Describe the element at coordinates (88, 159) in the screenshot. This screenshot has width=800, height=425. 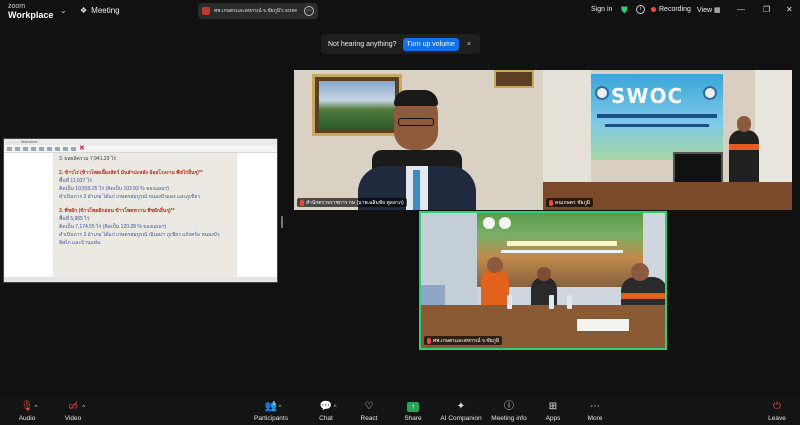
I see `document-line: 3. ผลผลิตรวม 7,941.23 ไร่` at that location.